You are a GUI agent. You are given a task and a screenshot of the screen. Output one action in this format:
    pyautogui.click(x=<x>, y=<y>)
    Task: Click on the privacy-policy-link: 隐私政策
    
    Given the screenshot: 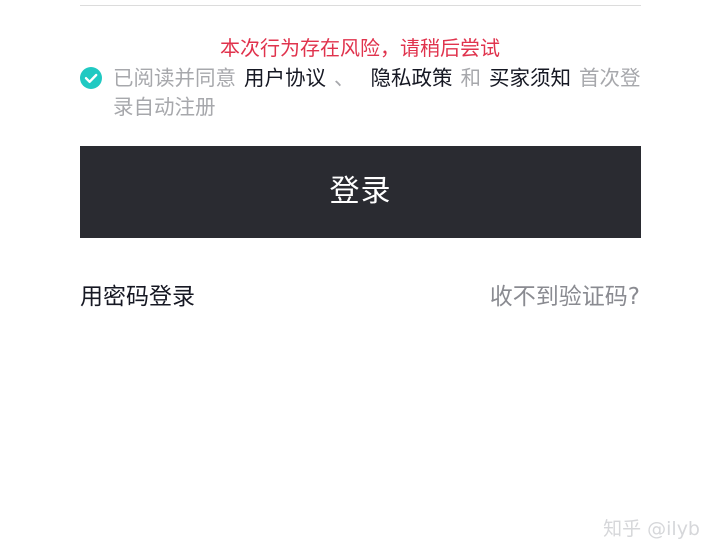 What is the action you would take?
    pyautogui.click(x=412, y=78)
    